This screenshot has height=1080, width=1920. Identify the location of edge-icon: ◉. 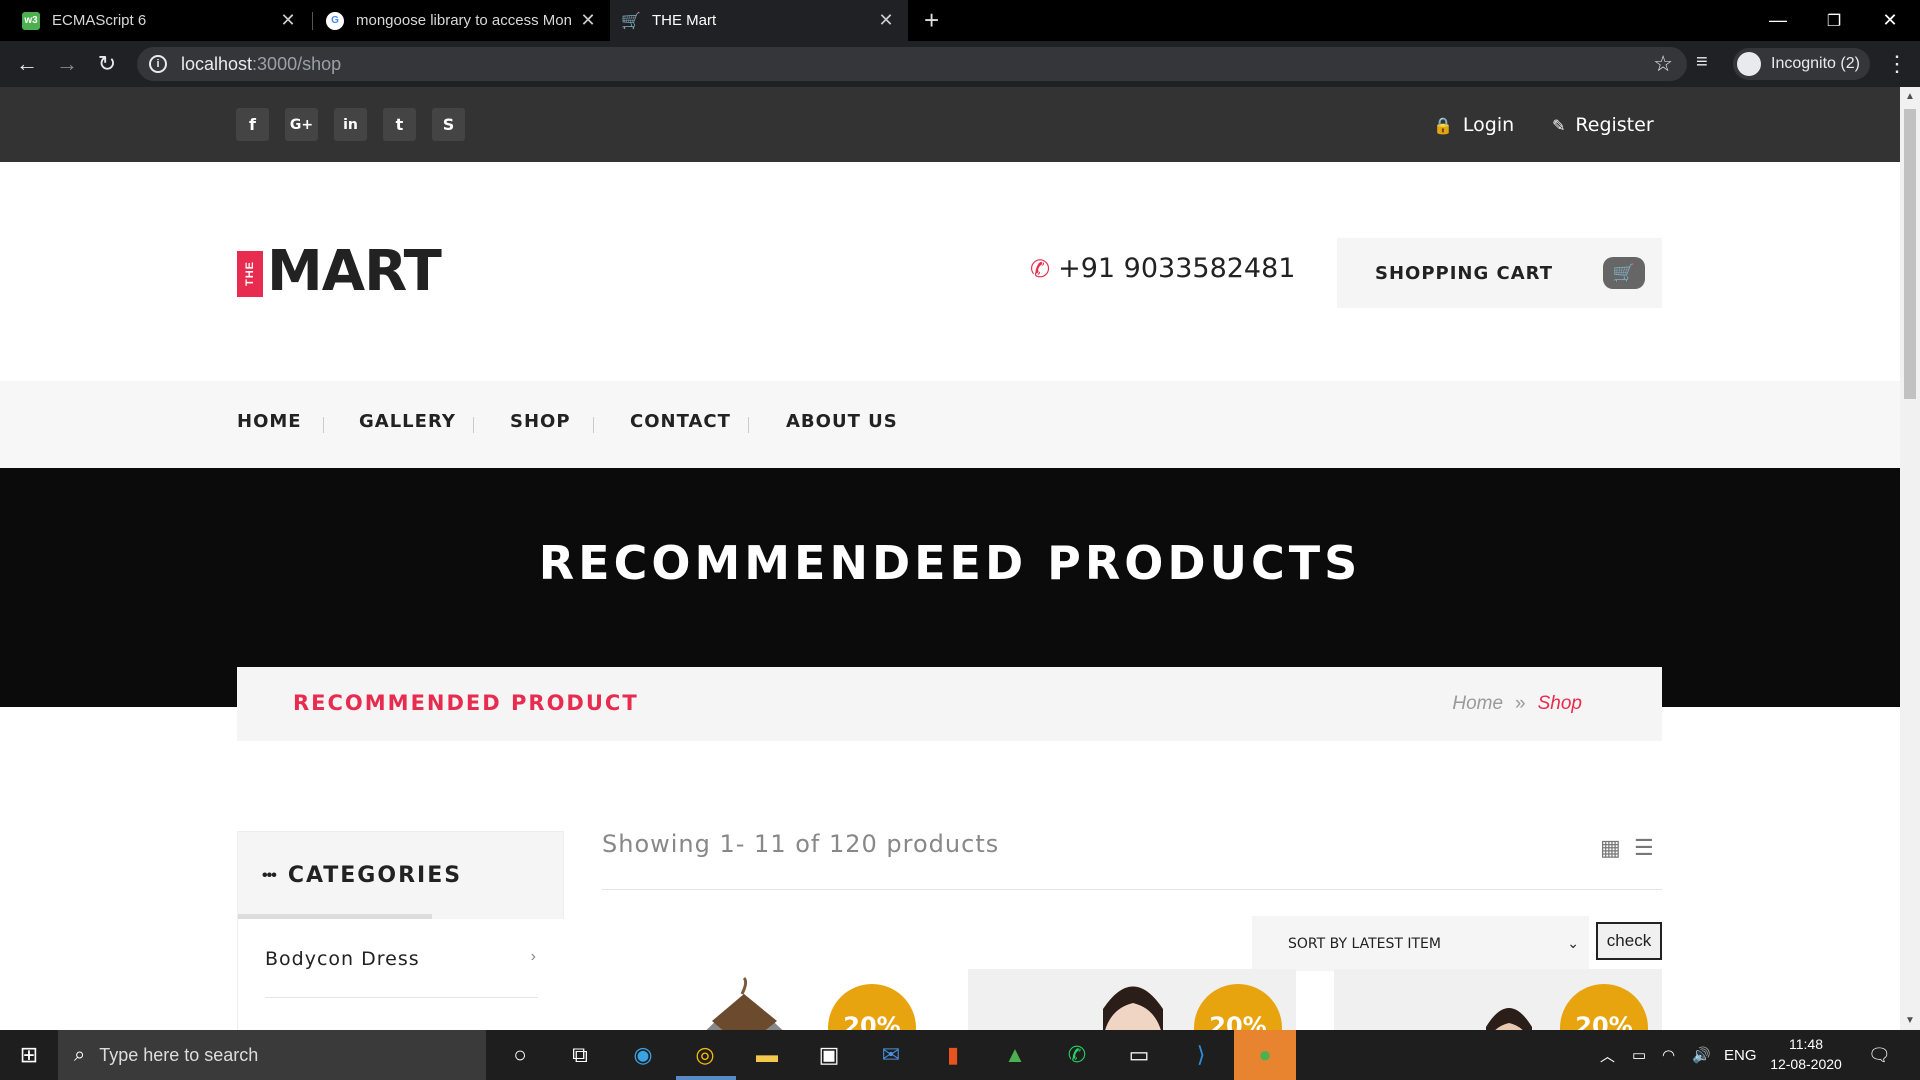
(643, 1055).